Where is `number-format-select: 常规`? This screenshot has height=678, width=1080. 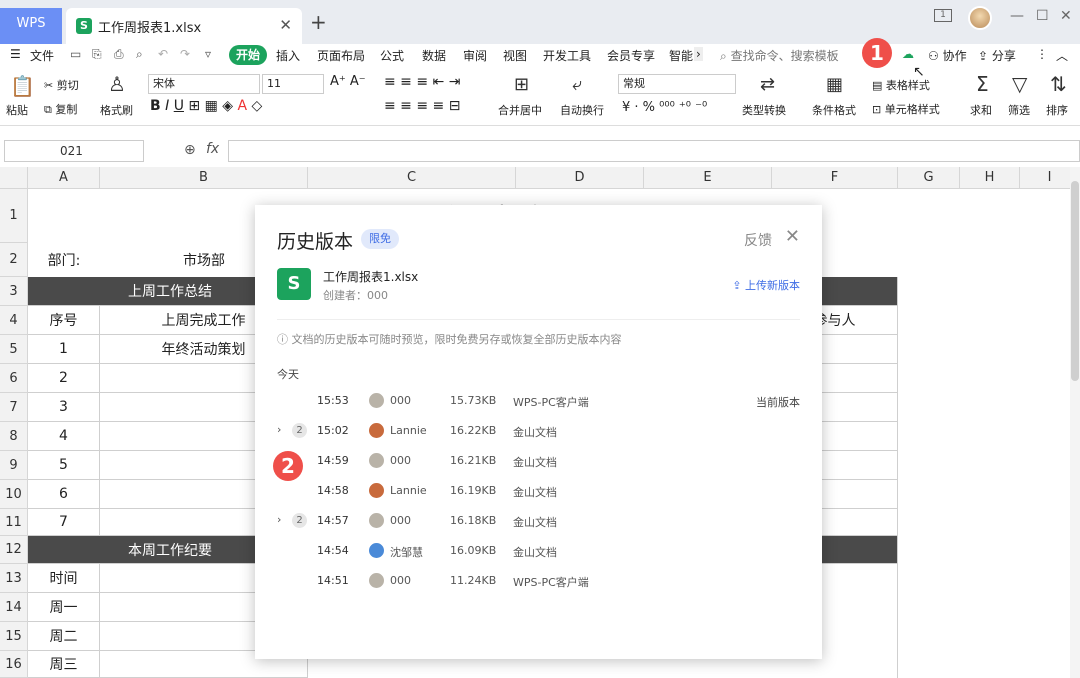
number-format-select: 常规 is located at coordinates (677, 84).